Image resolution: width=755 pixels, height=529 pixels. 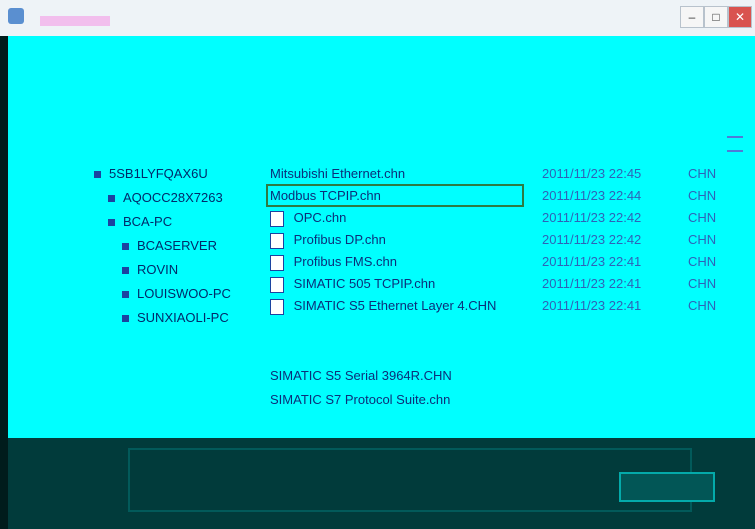 I want to click on file-row-selected: Modbus TCPIP.chn 2011/11/23 22:44 CHN, so click(x=491, y=197).